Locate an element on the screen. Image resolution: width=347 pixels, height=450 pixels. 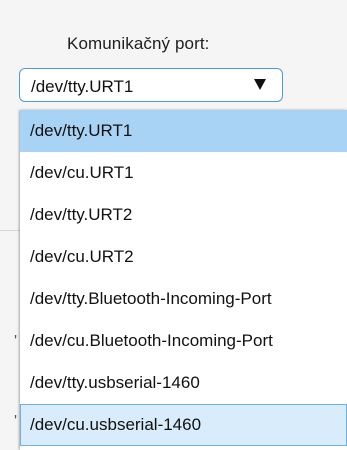
port-option: /dev/cu.Bluetooth-Incoming-Port is located at coordinates (183, 341).